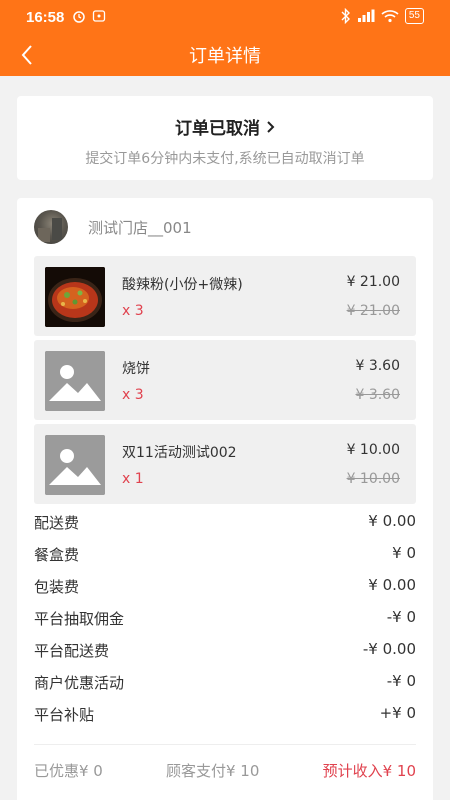 This screenshot has width=450, height=800. I want to click on fee-label: 包装费, so click(57, 587).